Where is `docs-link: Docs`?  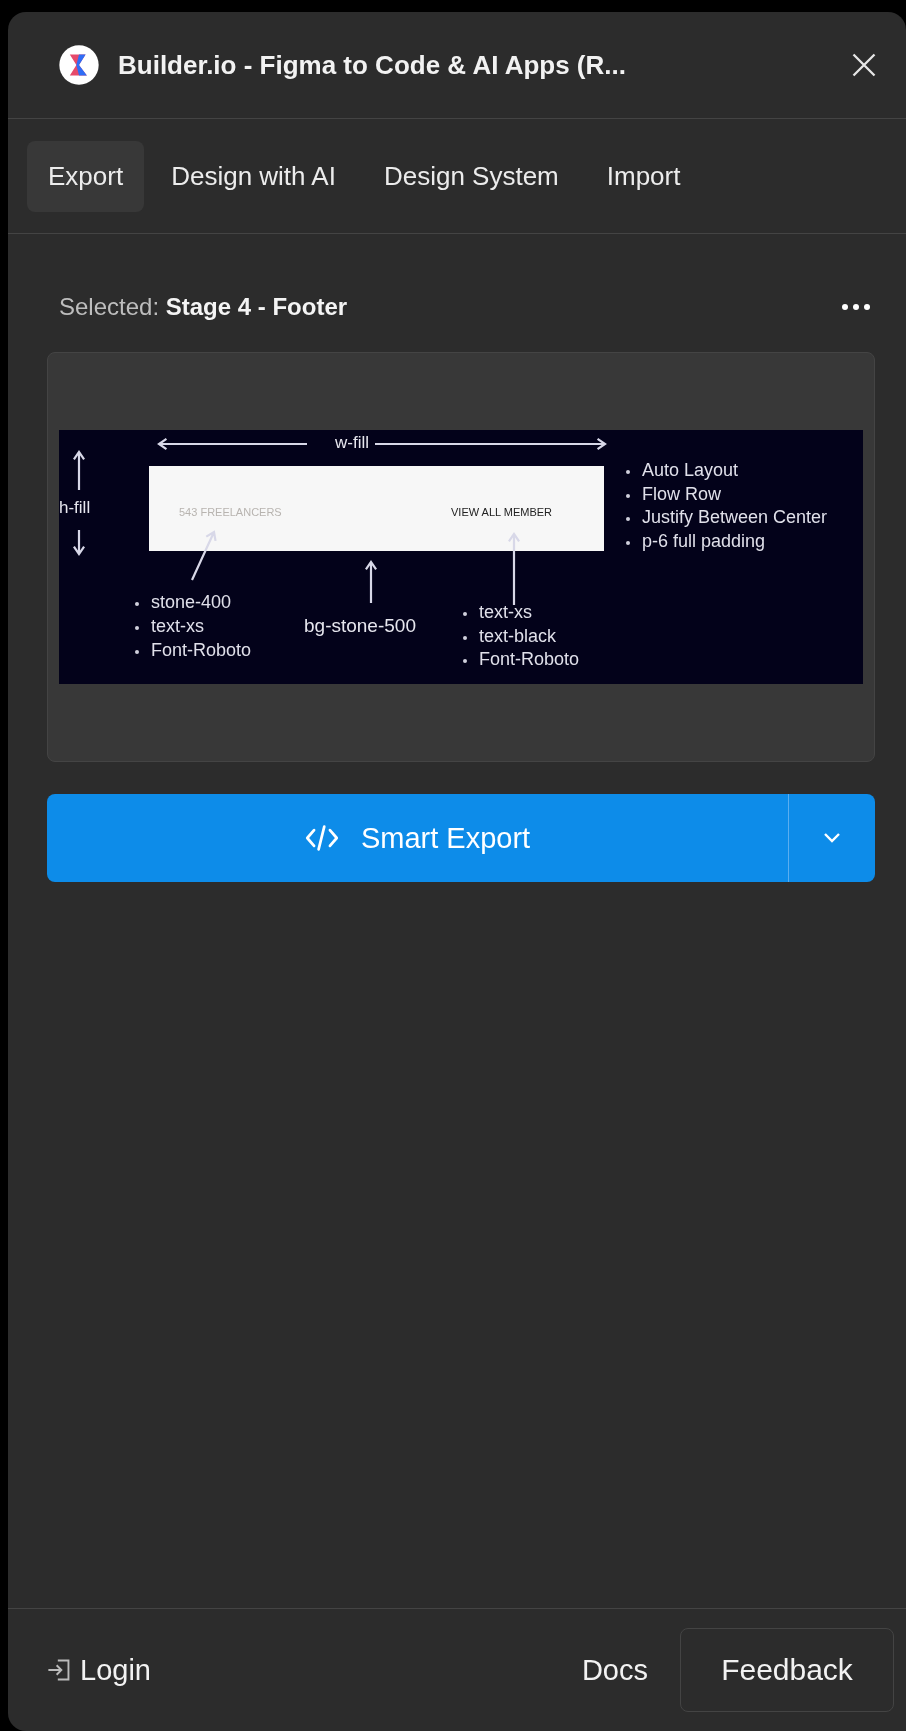 docs-link: Docs is located at coordinates (614, 1670).